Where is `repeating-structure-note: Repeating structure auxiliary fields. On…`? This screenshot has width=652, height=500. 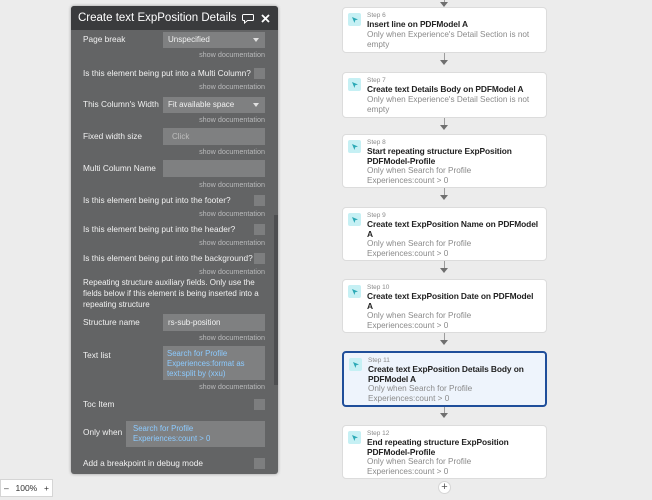 repeating-structure-note: Repeating structure auxiliary fields. On… is located at coordinates (171, 293).